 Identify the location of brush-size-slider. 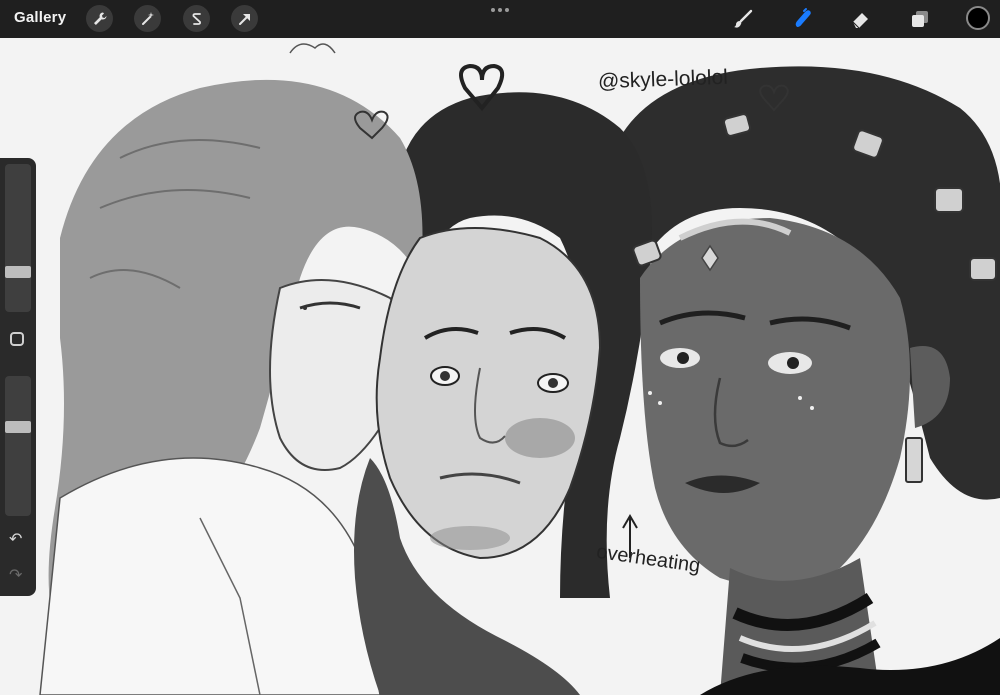
(18, 238).